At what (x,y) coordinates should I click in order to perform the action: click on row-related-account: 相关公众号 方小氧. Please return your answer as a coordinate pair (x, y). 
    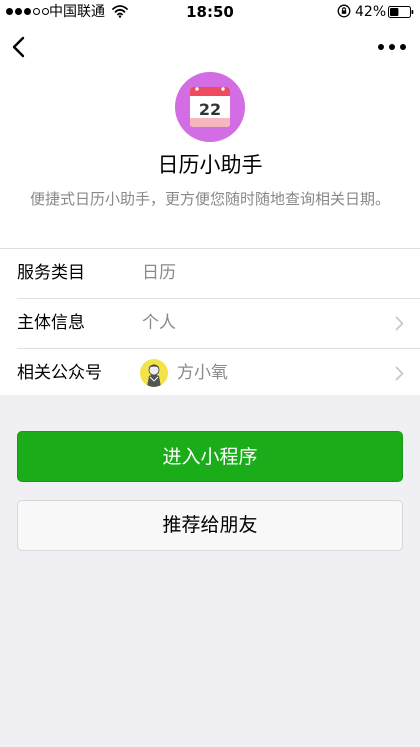
    Looking at the image, I should click on (210, 373).